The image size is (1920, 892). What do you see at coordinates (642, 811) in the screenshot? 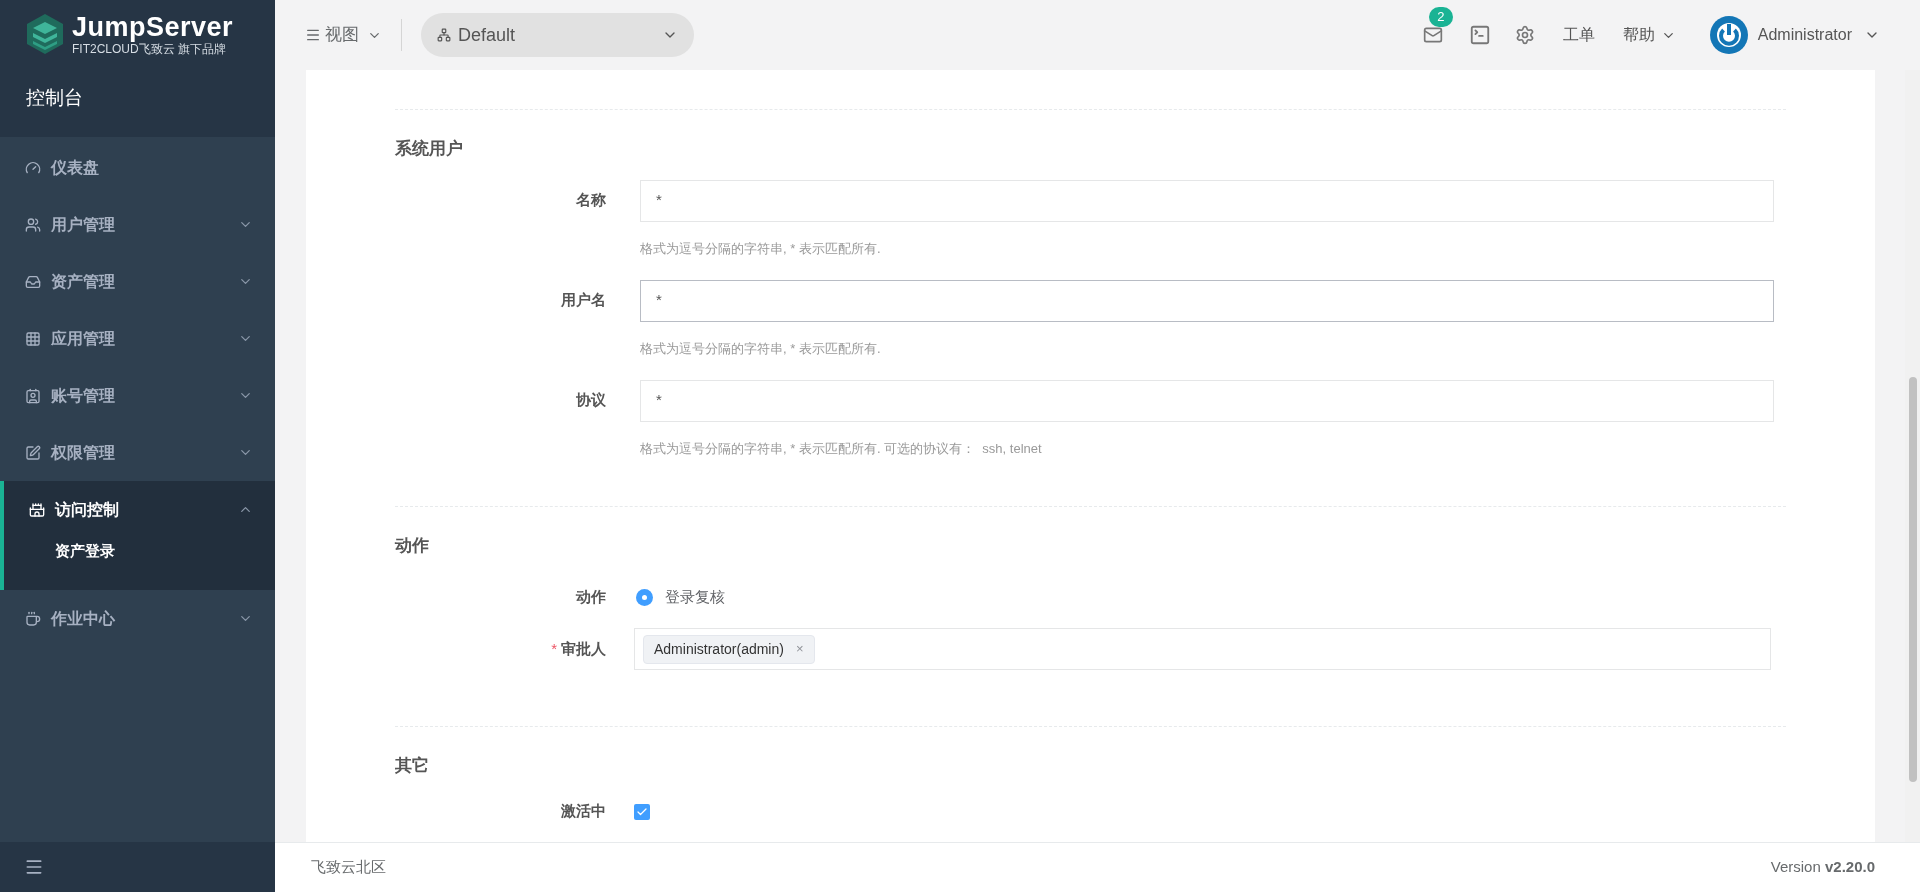
I see `checkbox` at bounding box center [642, 811].